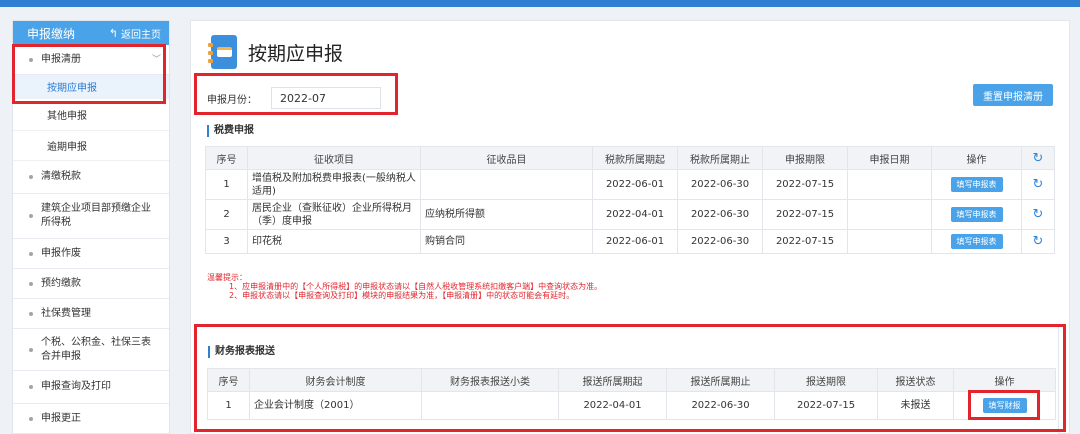 This screenshot has height=434, width=1080. Describe the element at coordinates (805, 158) in the screenshot. I see `column-header: 申报期限` at that location.